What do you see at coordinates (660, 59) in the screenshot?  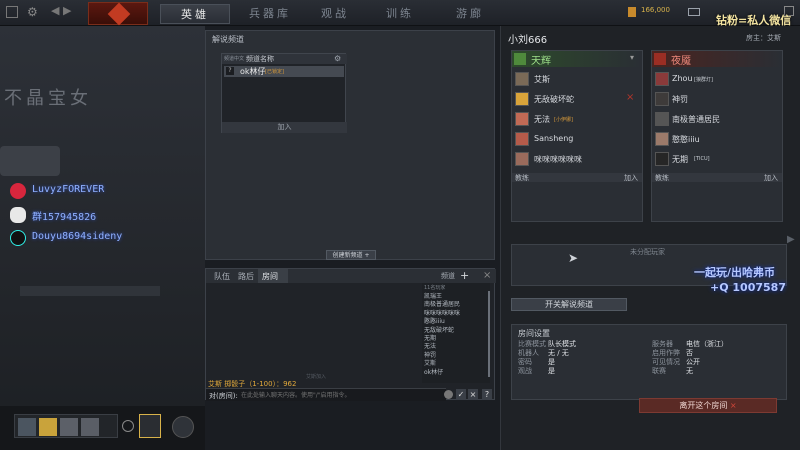 I see `dire-emblem-icon` at bounding box center [660, 59].